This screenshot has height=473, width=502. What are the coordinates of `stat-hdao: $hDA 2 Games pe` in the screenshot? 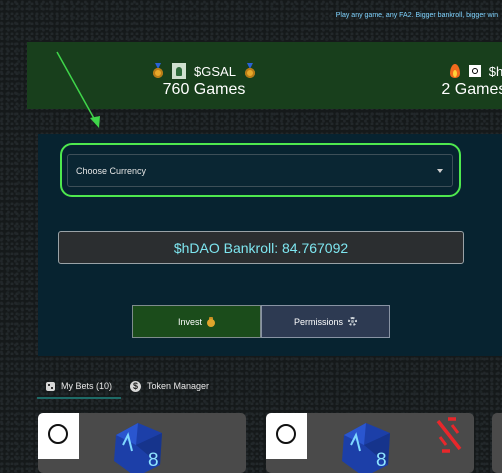 It's located at (458, 80).